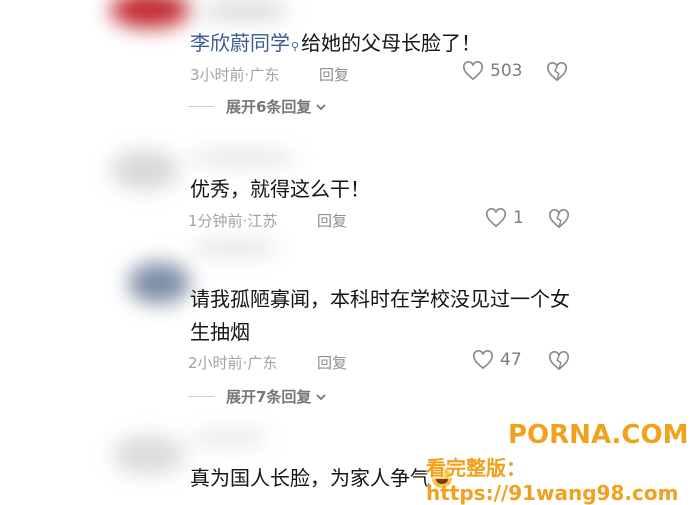 The height and width of the screenshot is (505, 700). What do you see at coordinates (497, 360) in the screenshot?
I see `like-button: 47` at bounding box center [497, 360].